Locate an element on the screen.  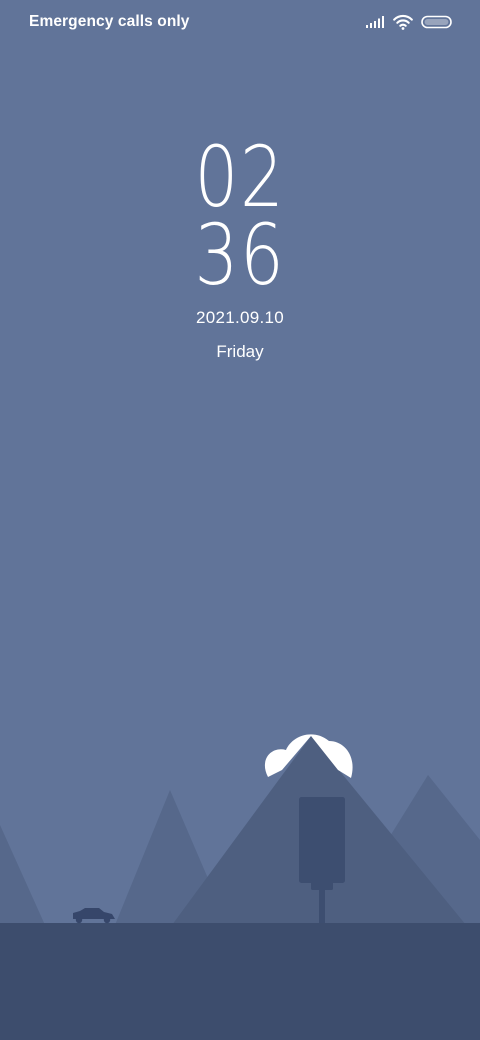
weekday-text: Friday is located at coordinates (240, 351).